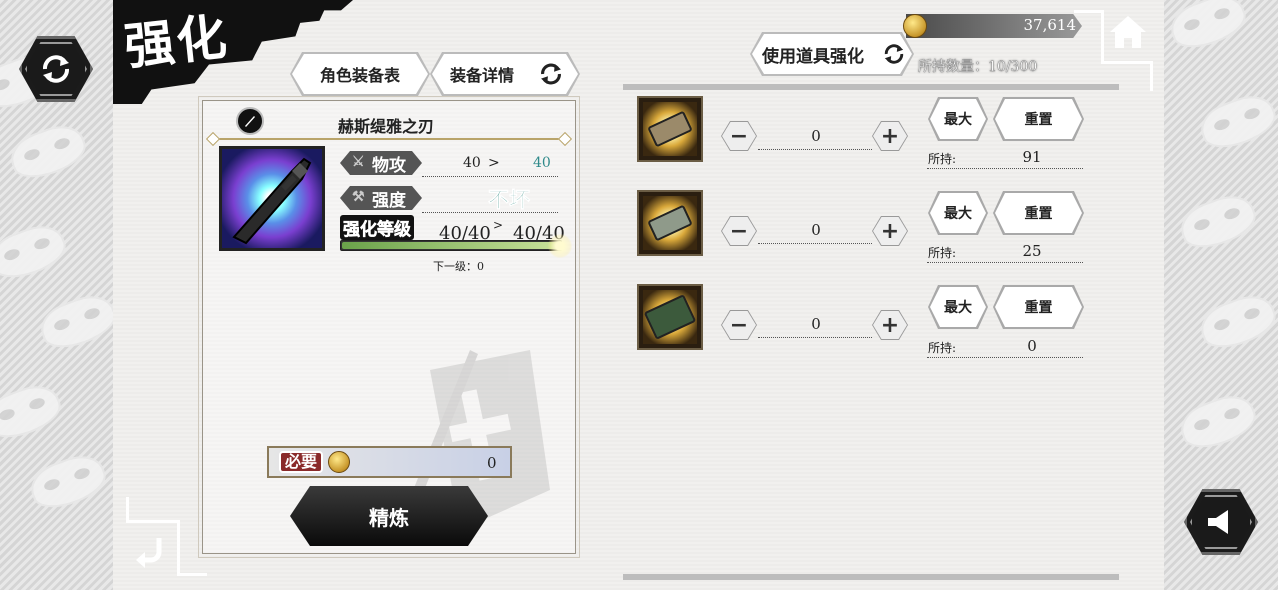 This screenshot has width=1278, height=590. Describe the element at coordinates (871, 87) in the screenshot. I see `panel-top-border` at that location.